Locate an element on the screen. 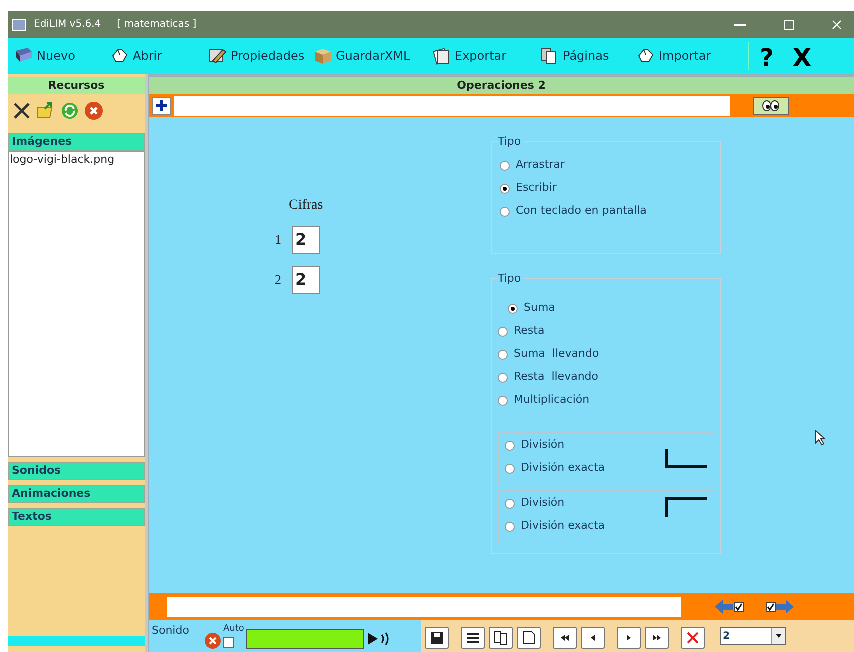  toolbar-button: Páginas is located at coordinates (575, 56).